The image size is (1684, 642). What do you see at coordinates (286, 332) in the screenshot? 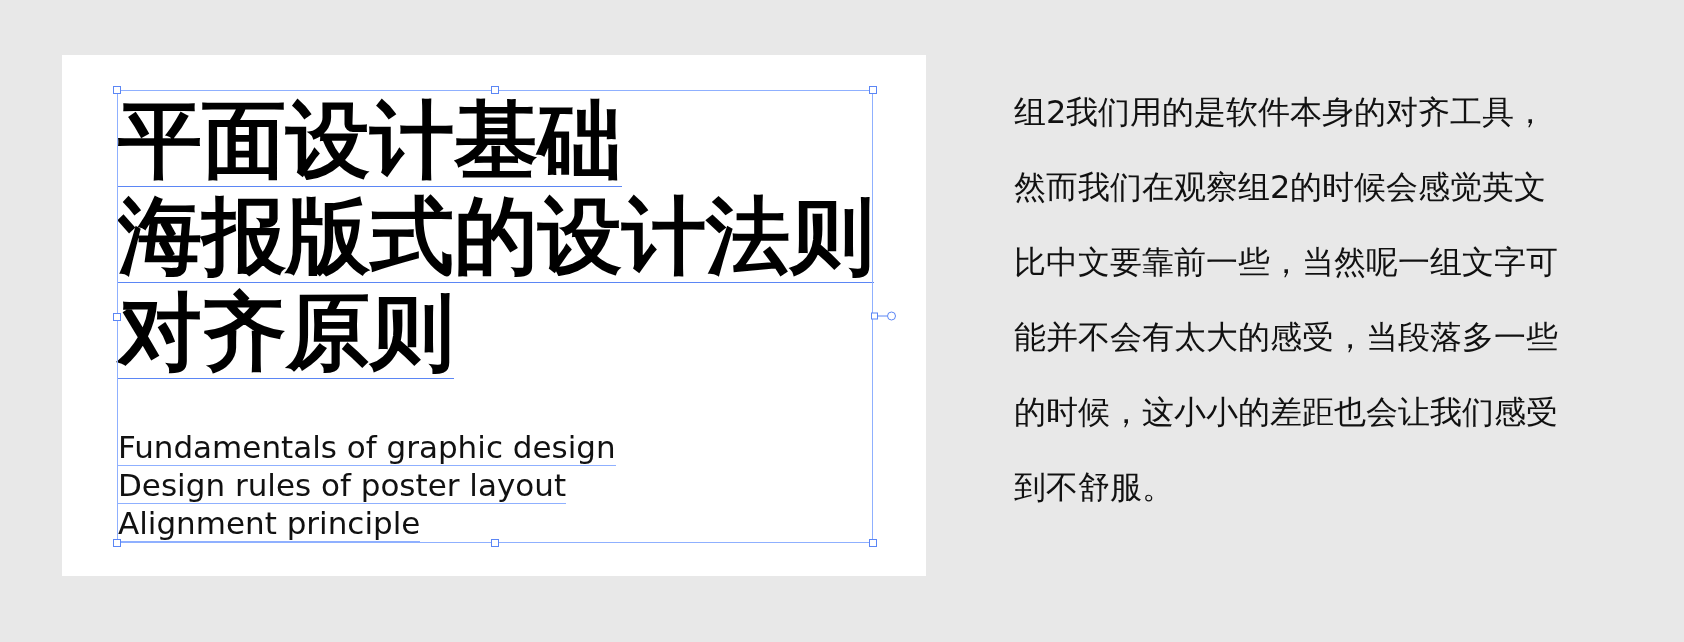
I see `headline-text: 对齐原则` at bounding box center [286, 332].